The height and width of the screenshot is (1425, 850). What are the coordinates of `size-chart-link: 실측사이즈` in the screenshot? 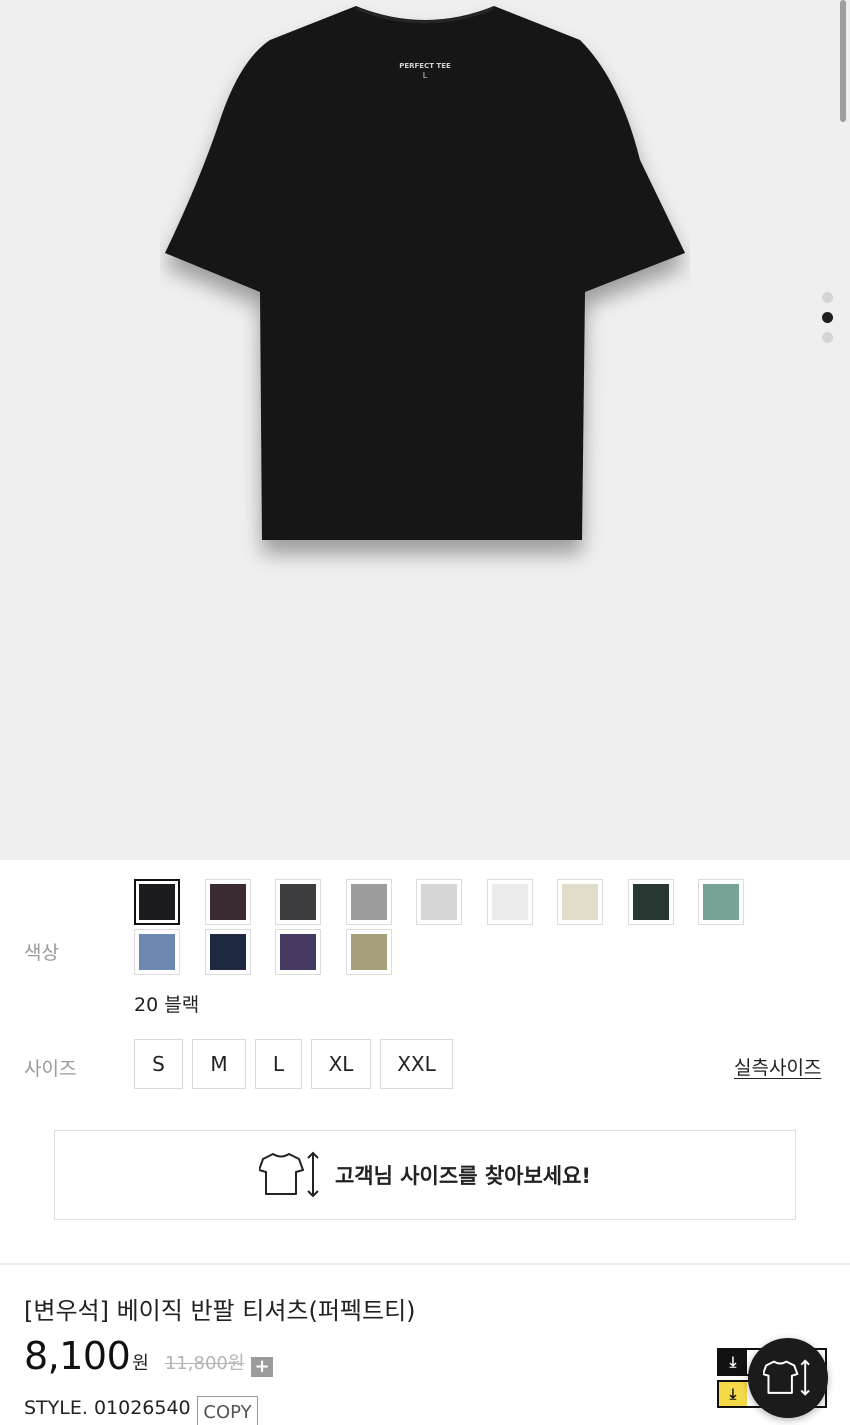 It's located at (777, 1066).